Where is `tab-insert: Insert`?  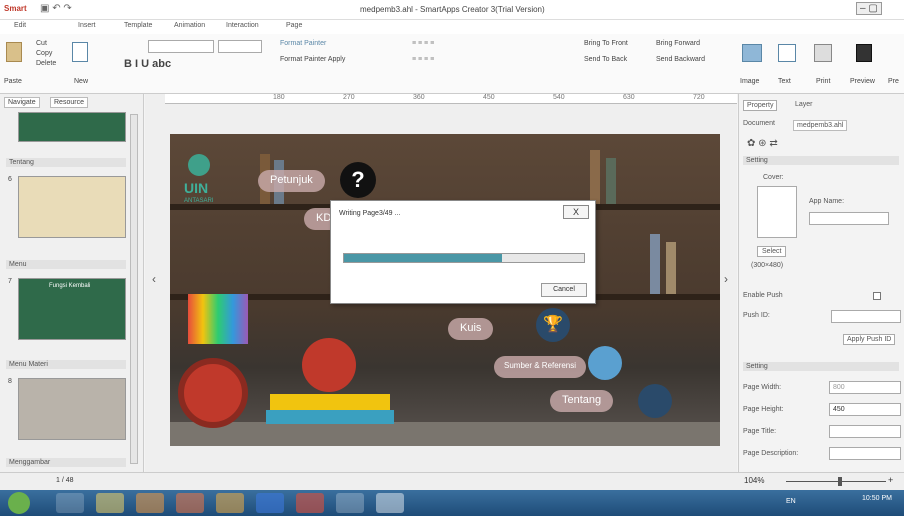
tab-insert: Insert is located at coordinates (87, 25).